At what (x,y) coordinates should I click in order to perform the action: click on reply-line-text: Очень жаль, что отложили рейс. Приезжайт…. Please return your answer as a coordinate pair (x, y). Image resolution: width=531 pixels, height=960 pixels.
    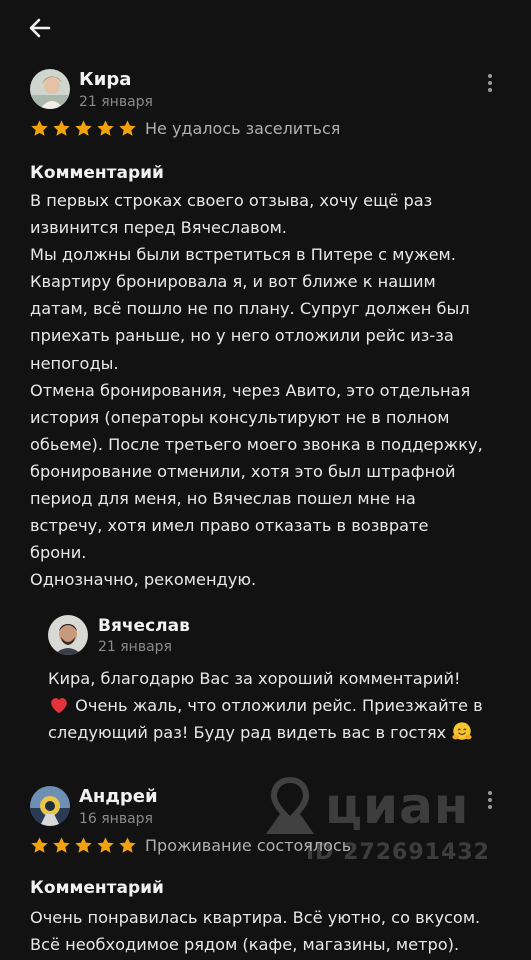
    Looking at the image, I should click on (279, 706).